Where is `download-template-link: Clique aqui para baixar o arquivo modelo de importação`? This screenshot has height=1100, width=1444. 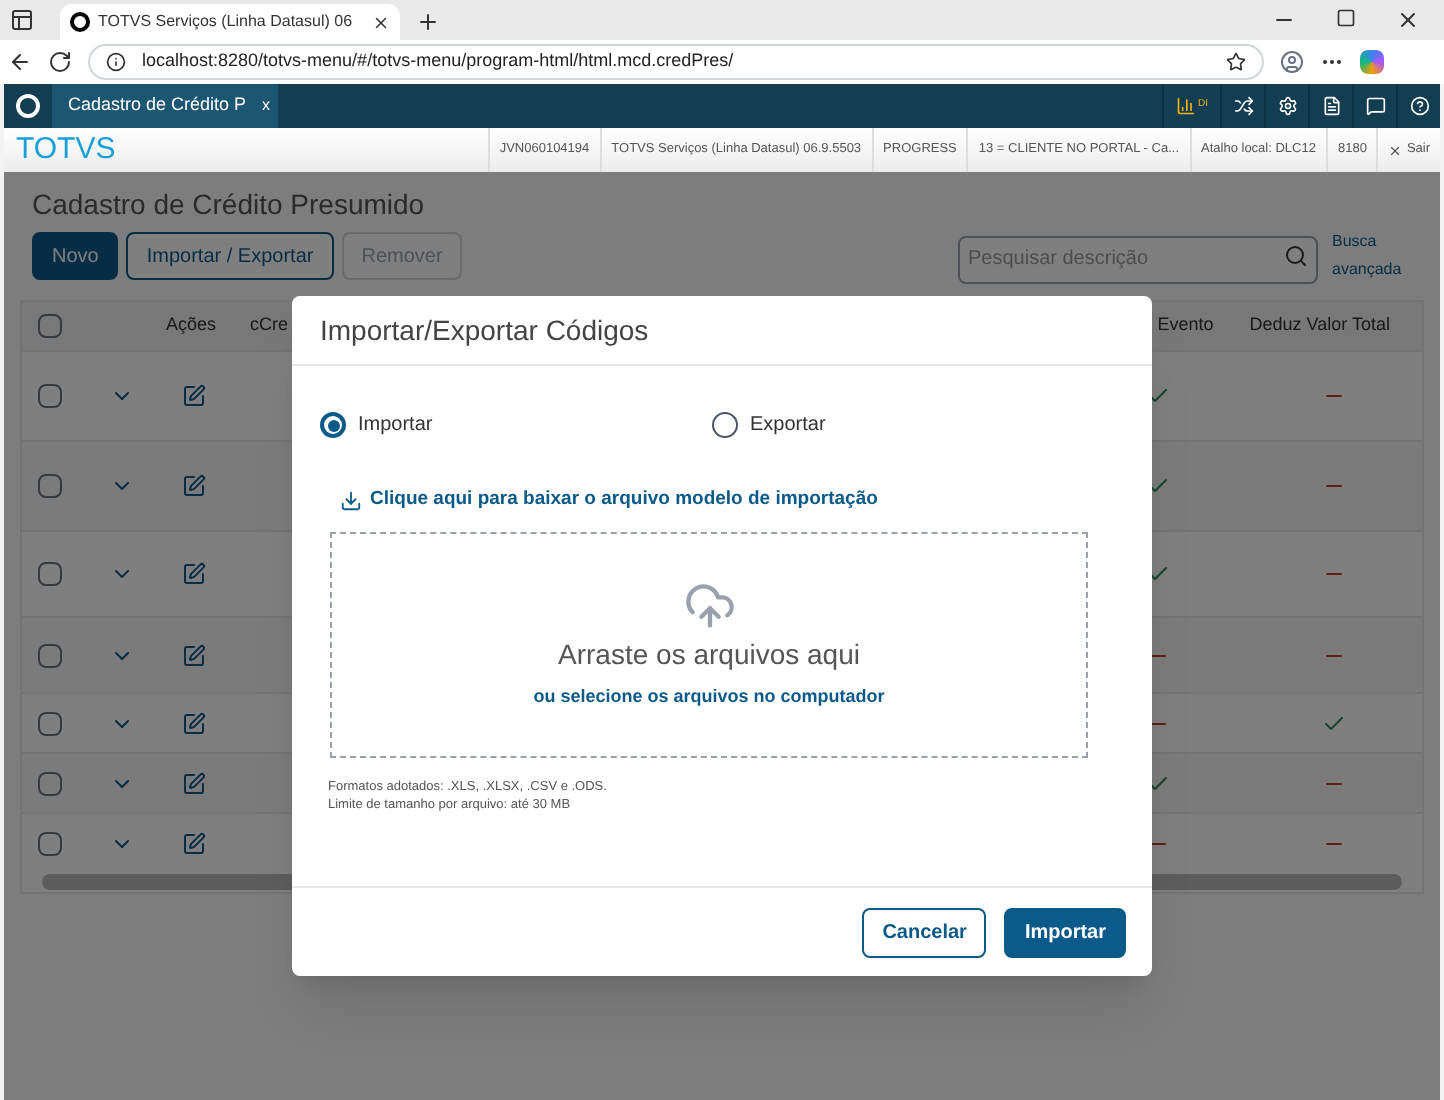 download-template-link: Clique aqui para baixar o arquivo modelo de importação is located at coordinates (732, 500).